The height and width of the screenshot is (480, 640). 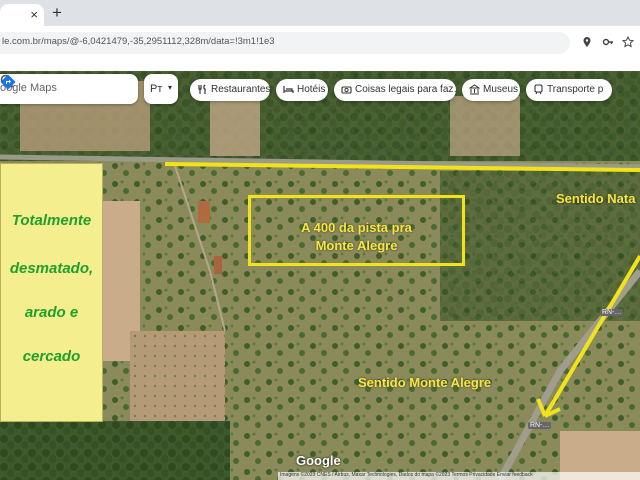 What do you see at coordinates (587, 42) in the screenshot?
I see `location-pin-icon` at bounding box center [587, 42].